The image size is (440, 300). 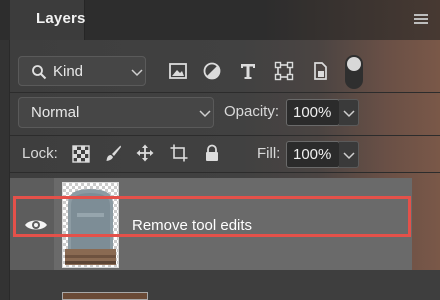 I want to click on fill-value: 100%, so click(x=312, y=154).